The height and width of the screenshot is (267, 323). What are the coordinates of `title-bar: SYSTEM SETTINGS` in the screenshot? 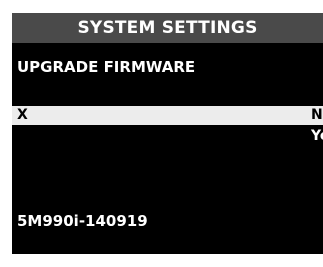 It's located at (167, 28).